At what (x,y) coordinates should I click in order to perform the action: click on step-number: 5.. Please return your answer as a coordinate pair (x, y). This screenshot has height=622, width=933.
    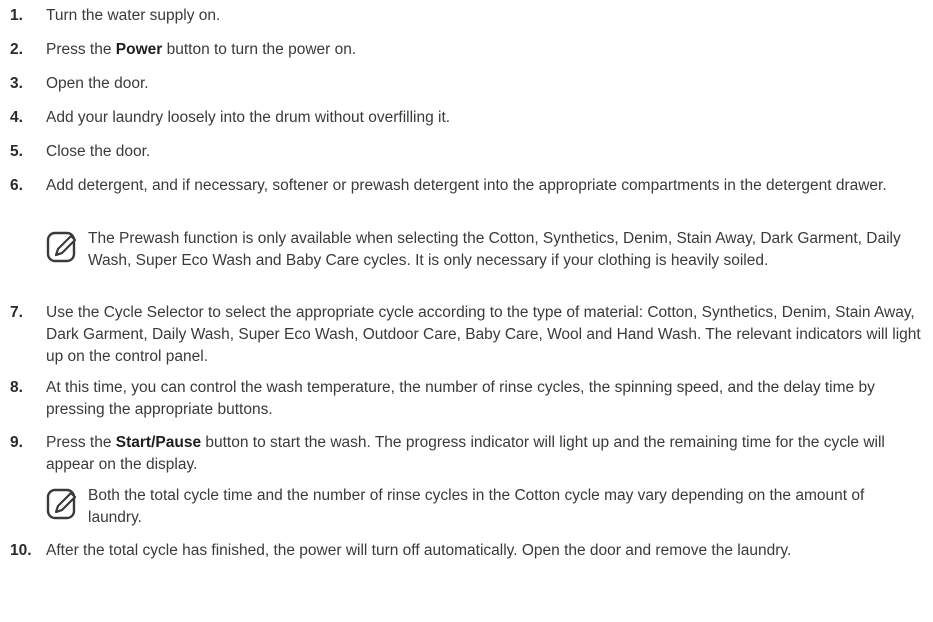
    Looking at the image, I should click on (16, 151).